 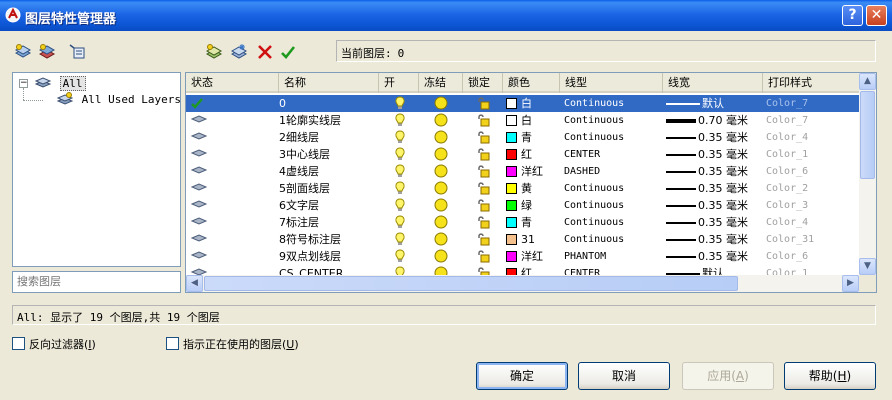 What do you see at coordinates (329, 103) in the screenshot?
I see `layer-name: 0` at bounding box center [329, 103].